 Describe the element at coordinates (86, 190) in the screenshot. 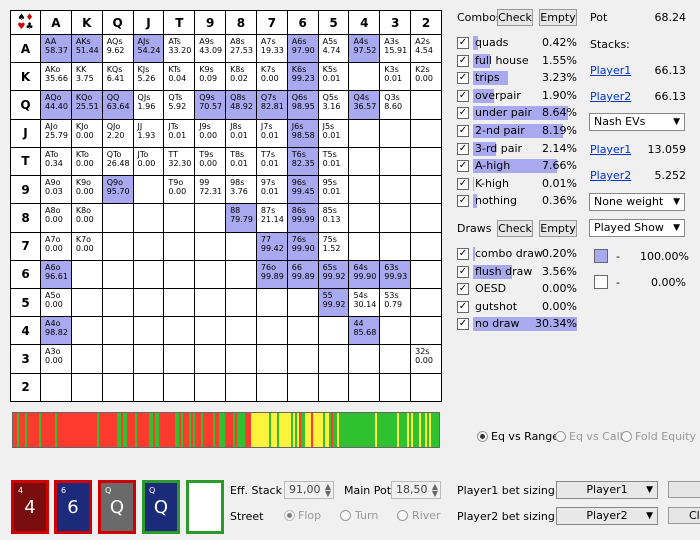

I see `hand-cell: K9o 0.00` at that location.